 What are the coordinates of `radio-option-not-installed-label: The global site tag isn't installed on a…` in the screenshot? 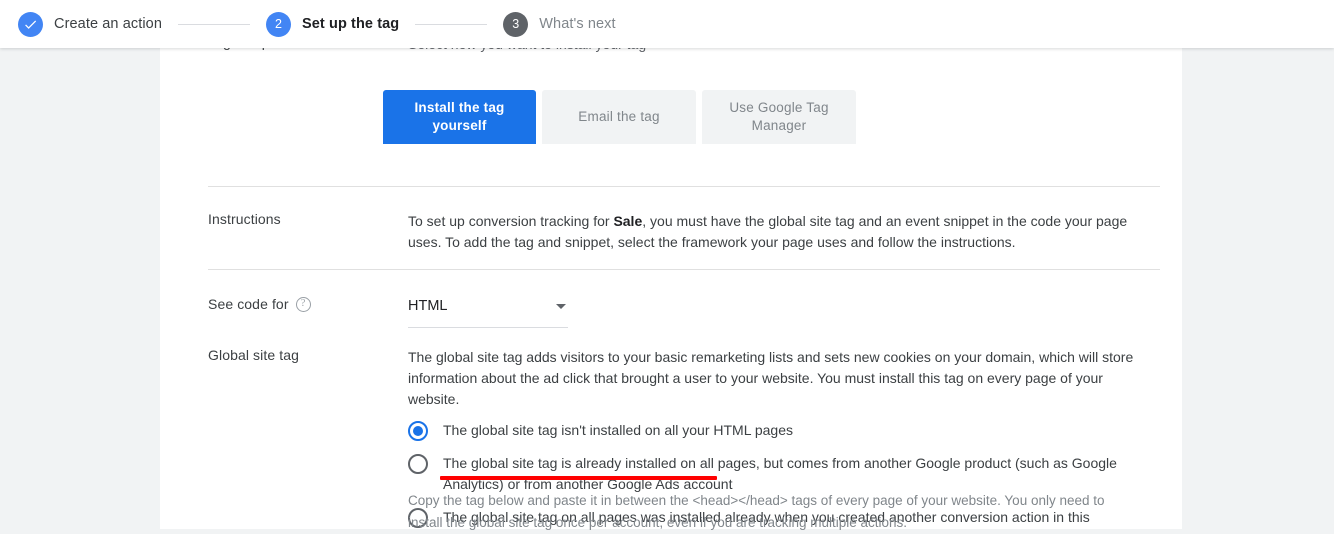 It's located at (618, 430).